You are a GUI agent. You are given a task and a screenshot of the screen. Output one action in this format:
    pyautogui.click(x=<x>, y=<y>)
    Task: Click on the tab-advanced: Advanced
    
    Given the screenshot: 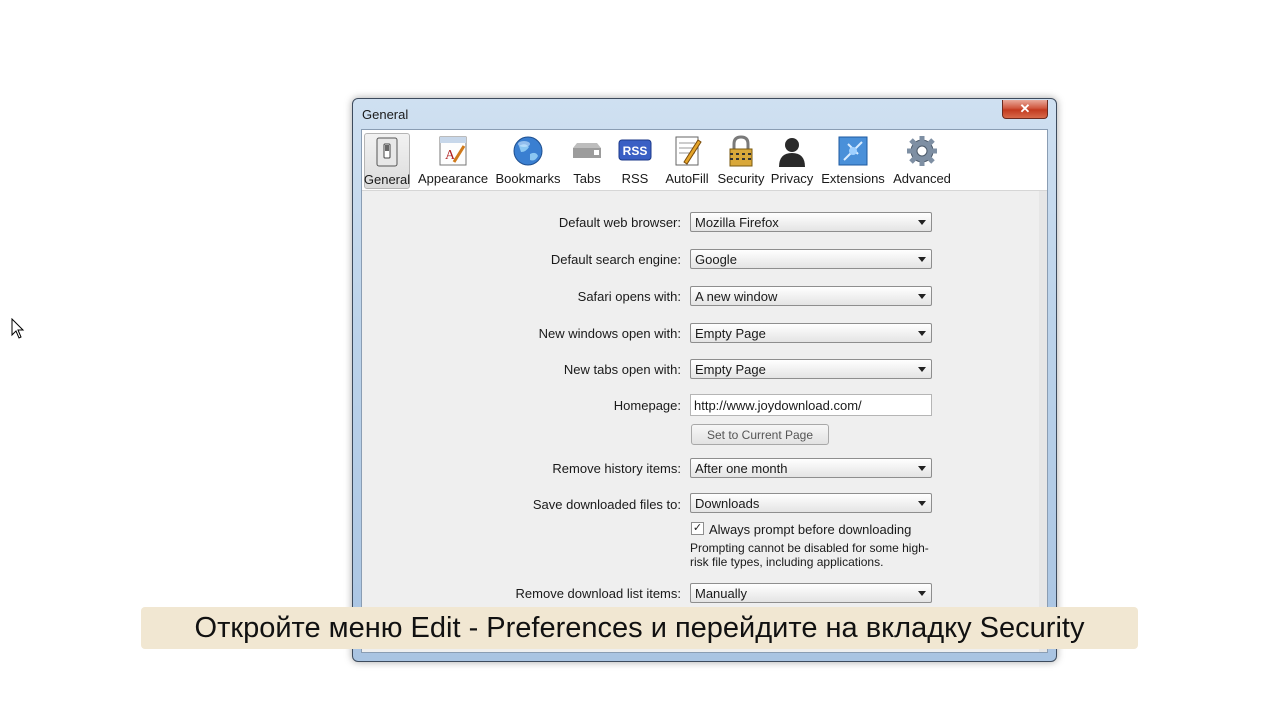 What is the action you would take?
    pyautogui.click(x=922, y=161)
    